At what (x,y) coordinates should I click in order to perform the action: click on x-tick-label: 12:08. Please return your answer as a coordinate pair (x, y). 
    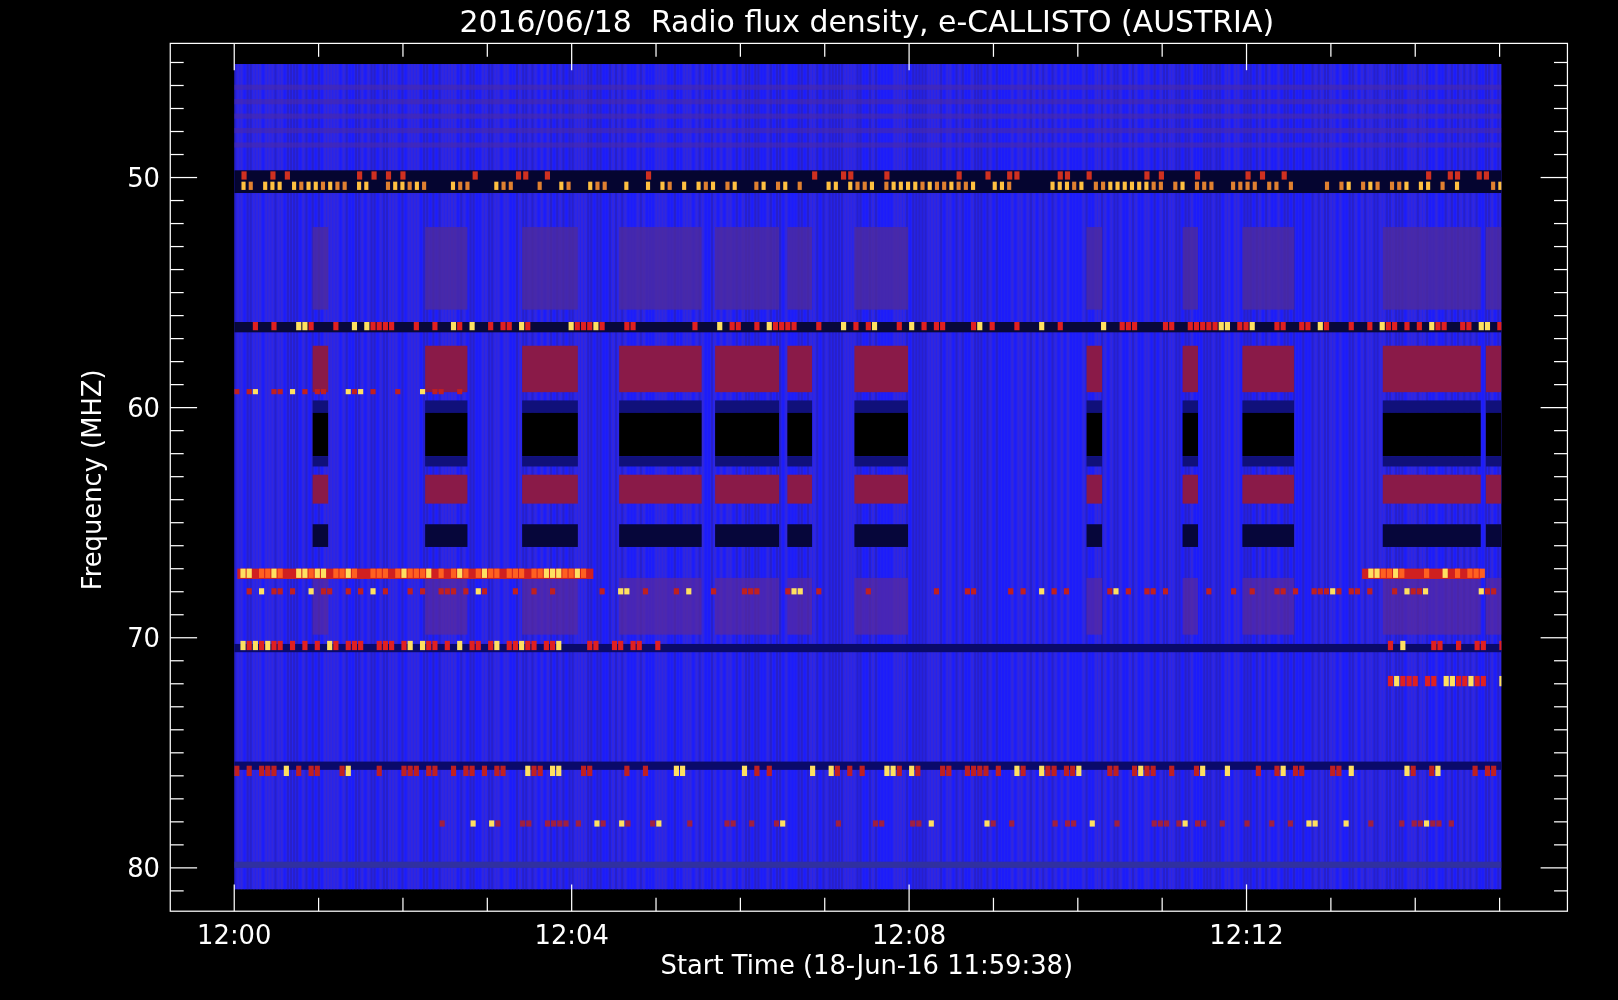
    Looking at the image, I should click on (909, 935).